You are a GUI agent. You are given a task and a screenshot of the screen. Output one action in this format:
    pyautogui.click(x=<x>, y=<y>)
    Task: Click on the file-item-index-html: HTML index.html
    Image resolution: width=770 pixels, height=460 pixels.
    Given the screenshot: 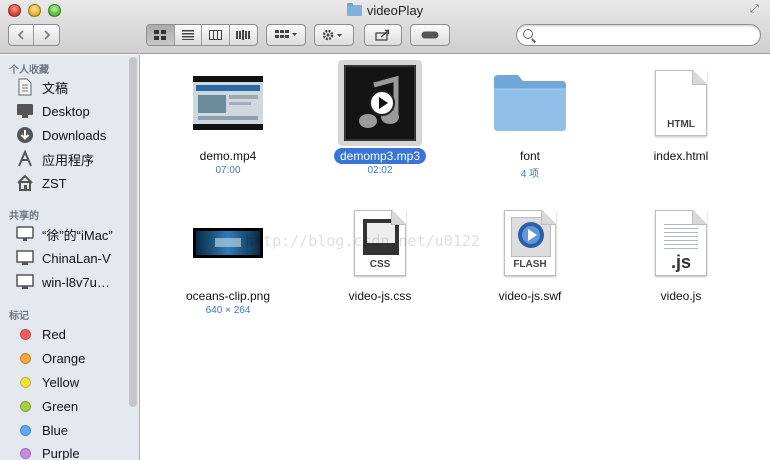 What is the action you would take?
    pyautogui.click(x=681, y=112)
    